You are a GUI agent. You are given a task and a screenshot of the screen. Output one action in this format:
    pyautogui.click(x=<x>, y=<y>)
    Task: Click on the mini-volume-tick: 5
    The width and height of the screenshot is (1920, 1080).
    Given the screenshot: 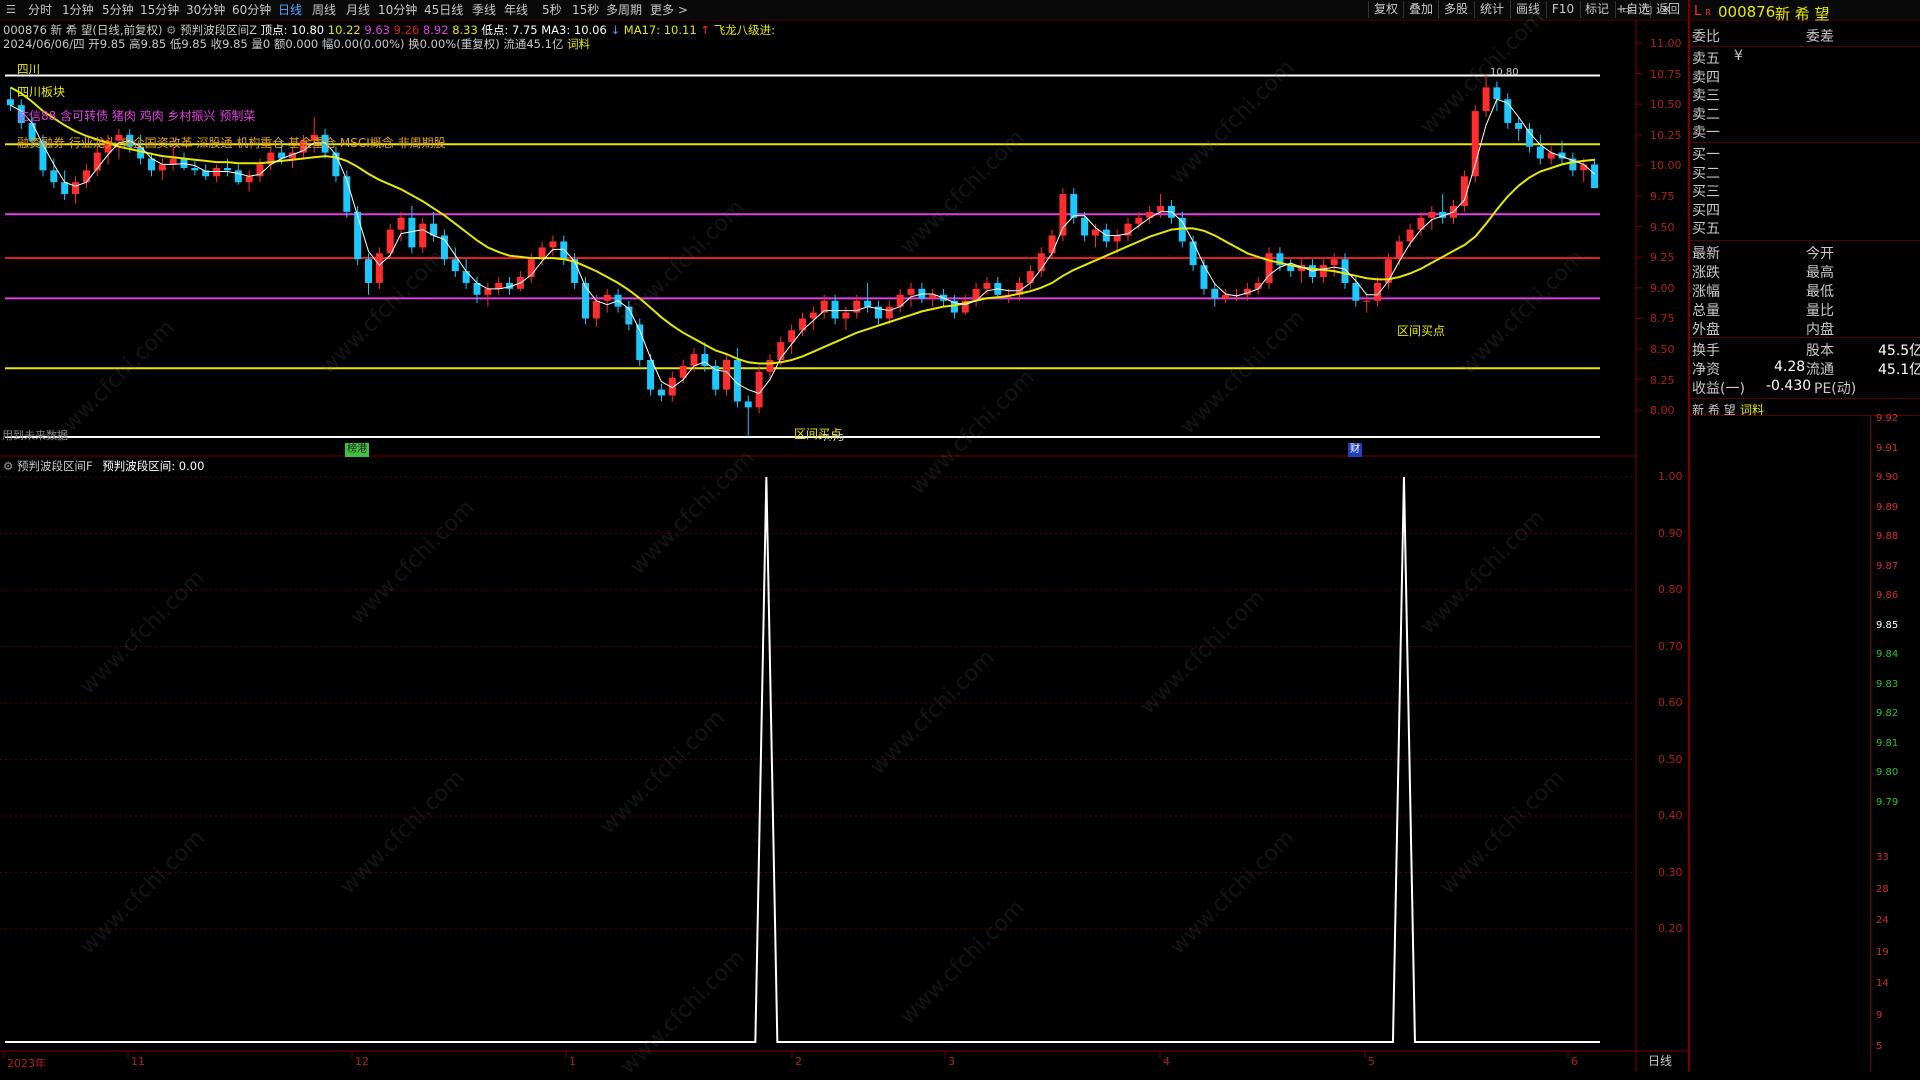 What is the action you would take?
    pyautogui.click(x=1879, y=1046)
    